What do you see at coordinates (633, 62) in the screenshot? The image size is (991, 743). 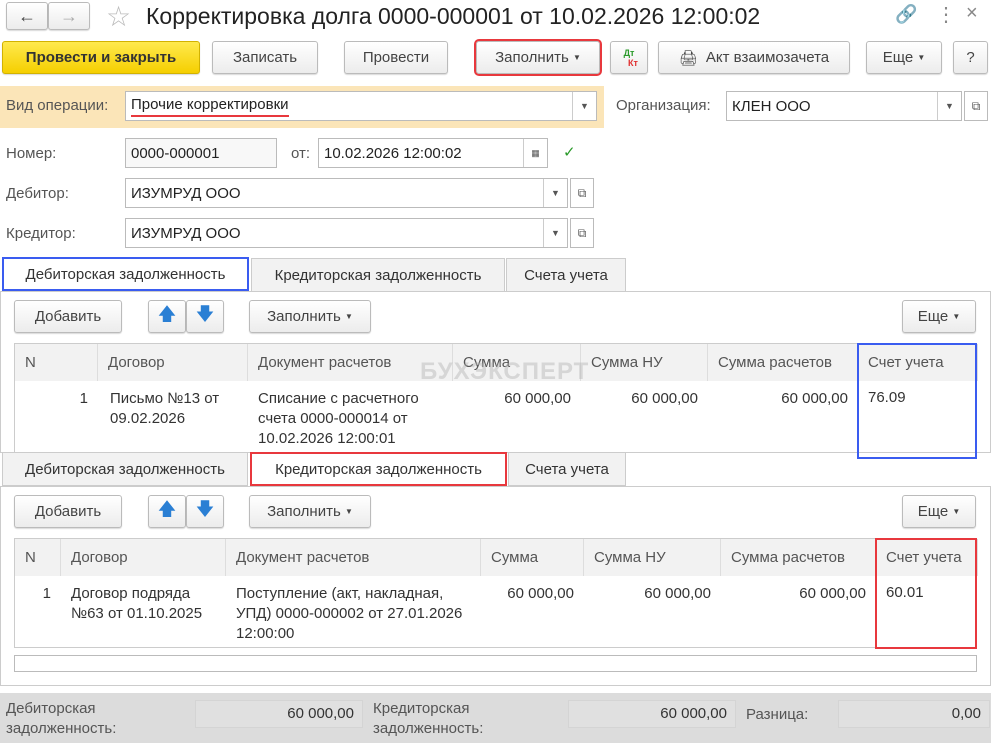 I see `kt-label: Кт` at bounding box center [633, 62].